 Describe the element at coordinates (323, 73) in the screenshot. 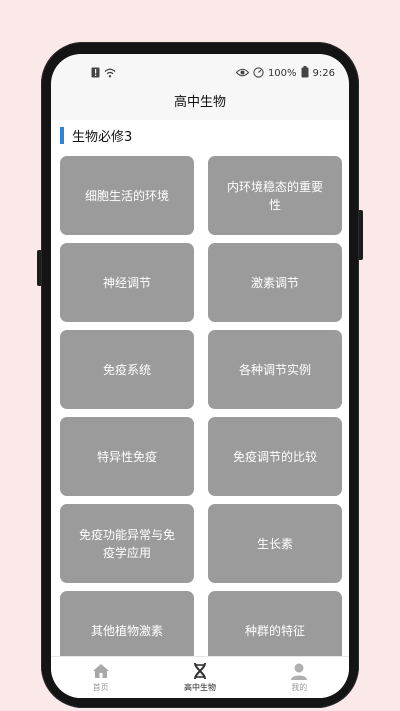

I see `clock: 9:26` at that location.